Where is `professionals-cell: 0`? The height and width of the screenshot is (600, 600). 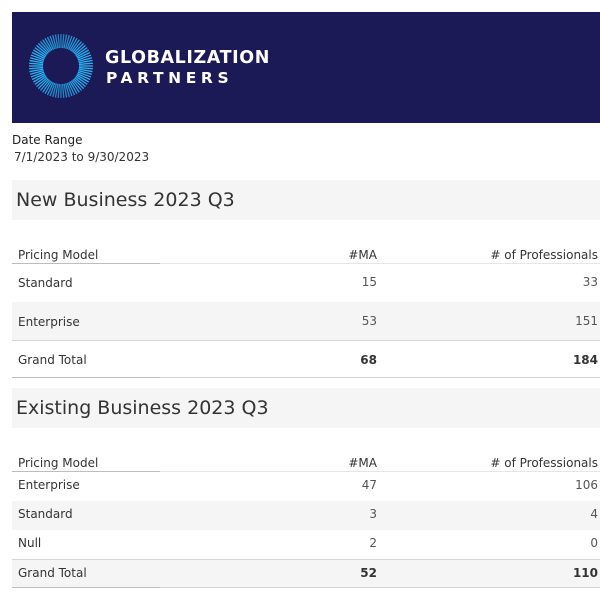 professionals-cell: 0 is located at coordinates (594, 543).